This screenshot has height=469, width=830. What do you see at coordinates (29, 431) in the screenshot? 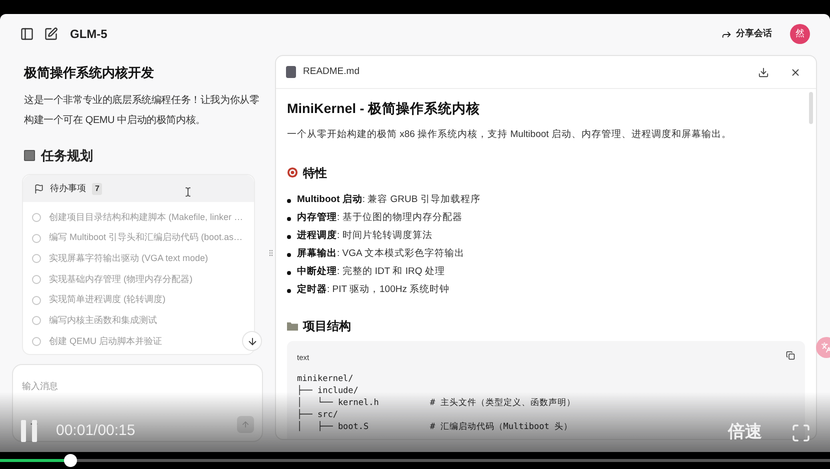
I see `pause-icon` at bounding box center [29, 431].